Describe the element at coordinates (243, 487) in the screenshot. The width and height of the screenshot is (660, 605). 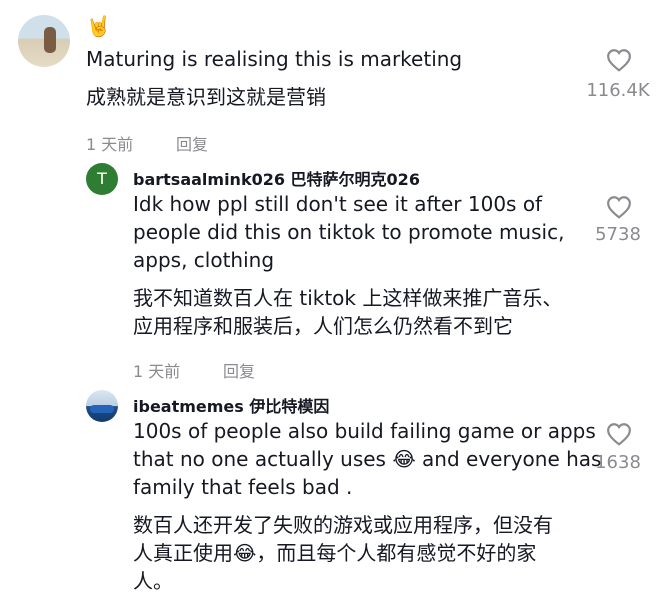
I see `comment-text-en: family that feels bad .` at that location.